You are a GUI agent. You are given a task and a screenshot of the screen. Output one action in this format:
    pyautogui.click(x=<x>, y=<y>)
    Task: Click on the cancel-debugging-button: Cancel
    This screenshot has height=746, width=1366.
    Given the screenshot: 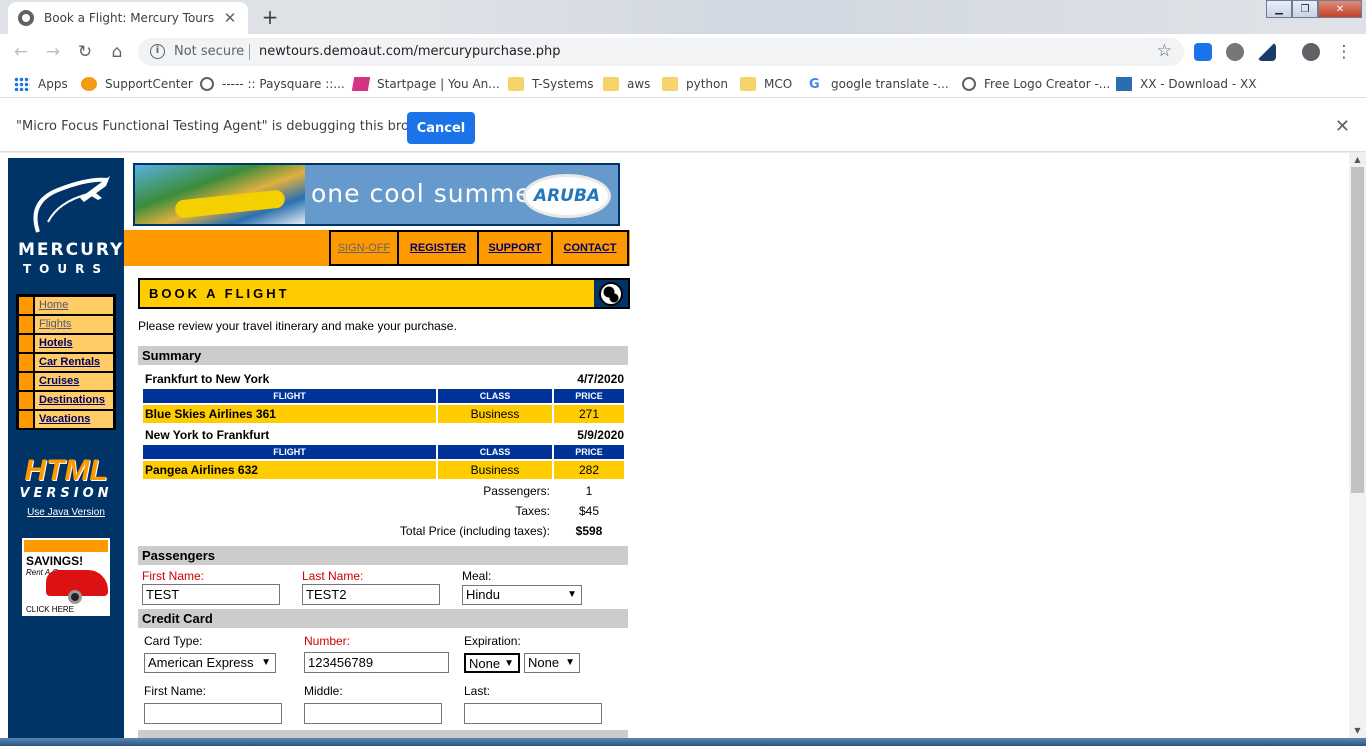 What is the action you would take?
    pyautogui.click(x=441, y=128)
    